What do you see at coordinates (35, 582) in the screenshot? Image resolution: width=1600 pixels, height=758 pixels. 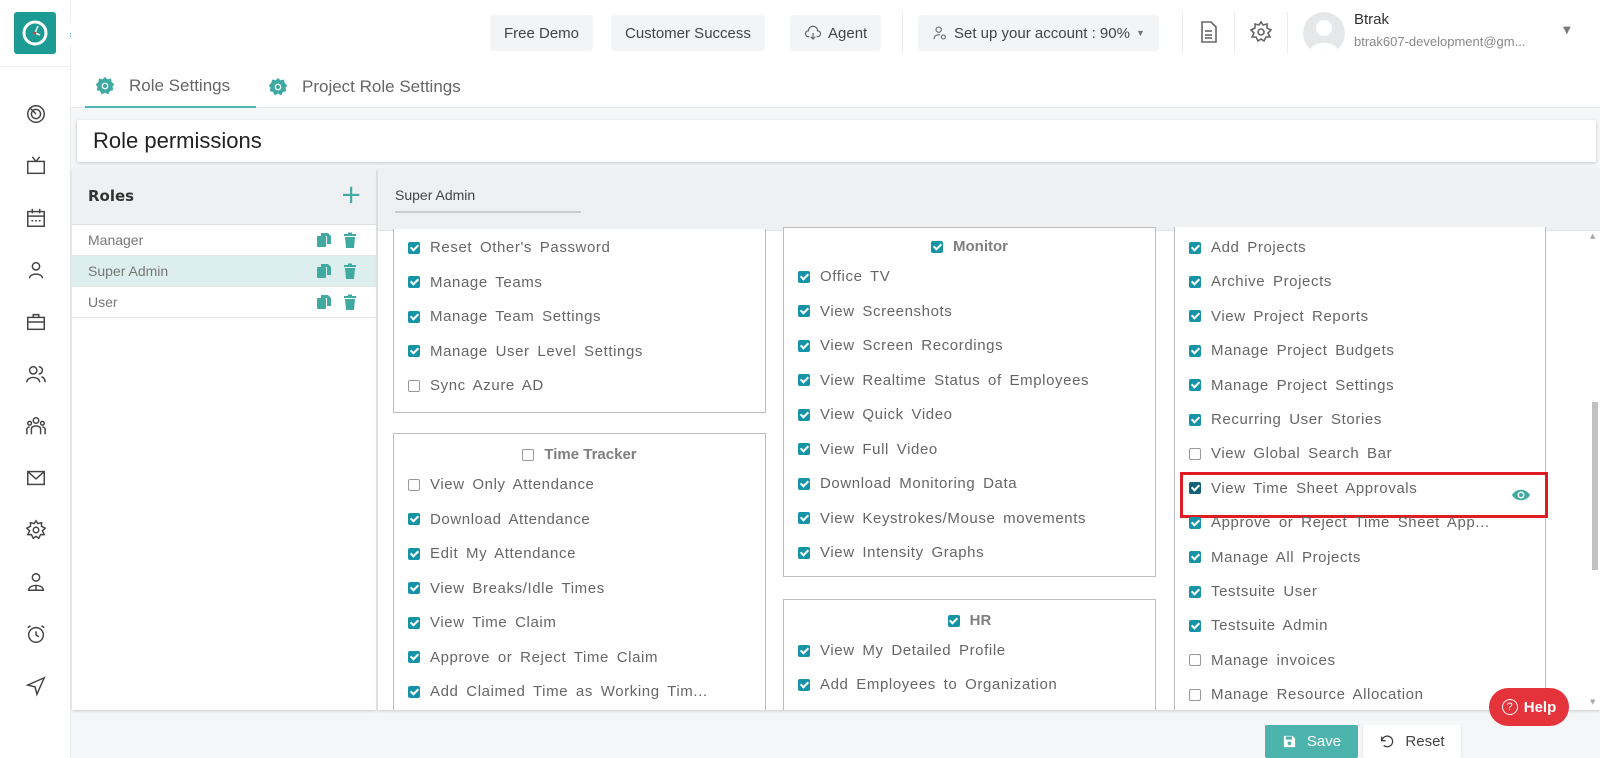 I see `sidebar-item-employees` at bounding box center [35, 582].